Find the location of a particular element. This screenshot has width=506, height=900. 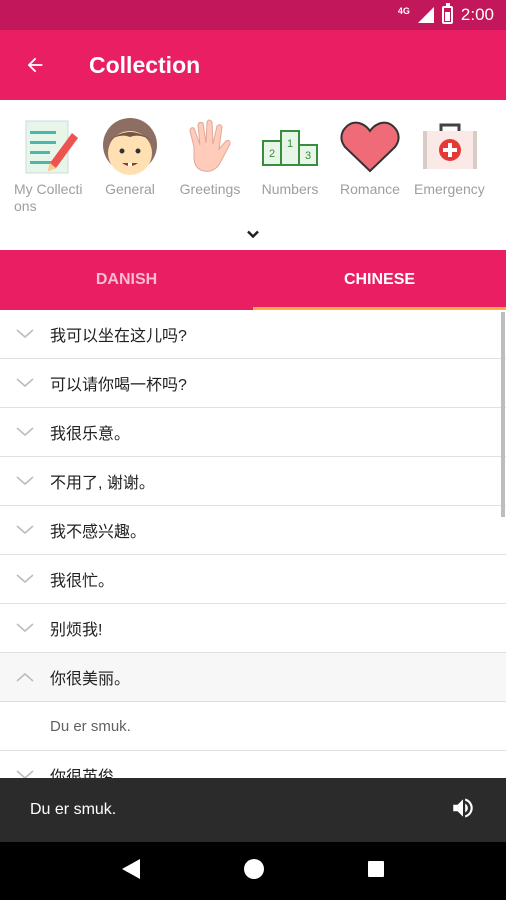

list-item: 我可以坐在这儿吗? is located at coordinates (253, 334).